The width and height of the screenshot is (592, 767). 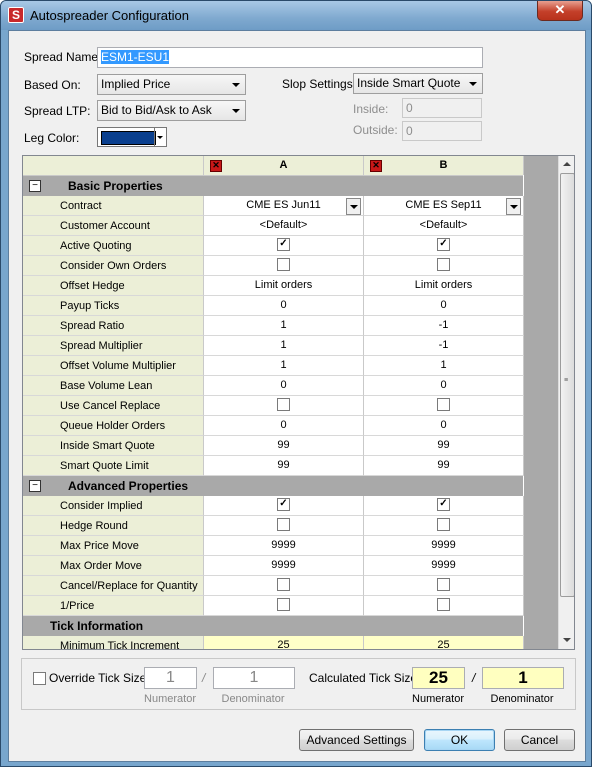 I want to click on property-row: Queue Holder Orders 0 0, so click(x=273, y=426).